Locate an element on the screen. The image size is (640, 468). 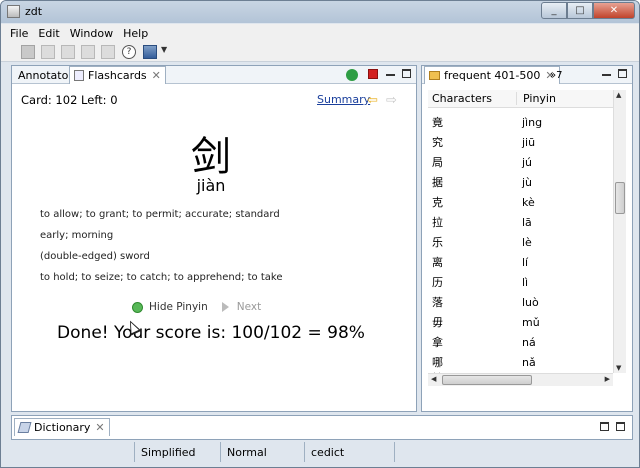
cell-pinyin: lā is located at coordinates (527, 222).